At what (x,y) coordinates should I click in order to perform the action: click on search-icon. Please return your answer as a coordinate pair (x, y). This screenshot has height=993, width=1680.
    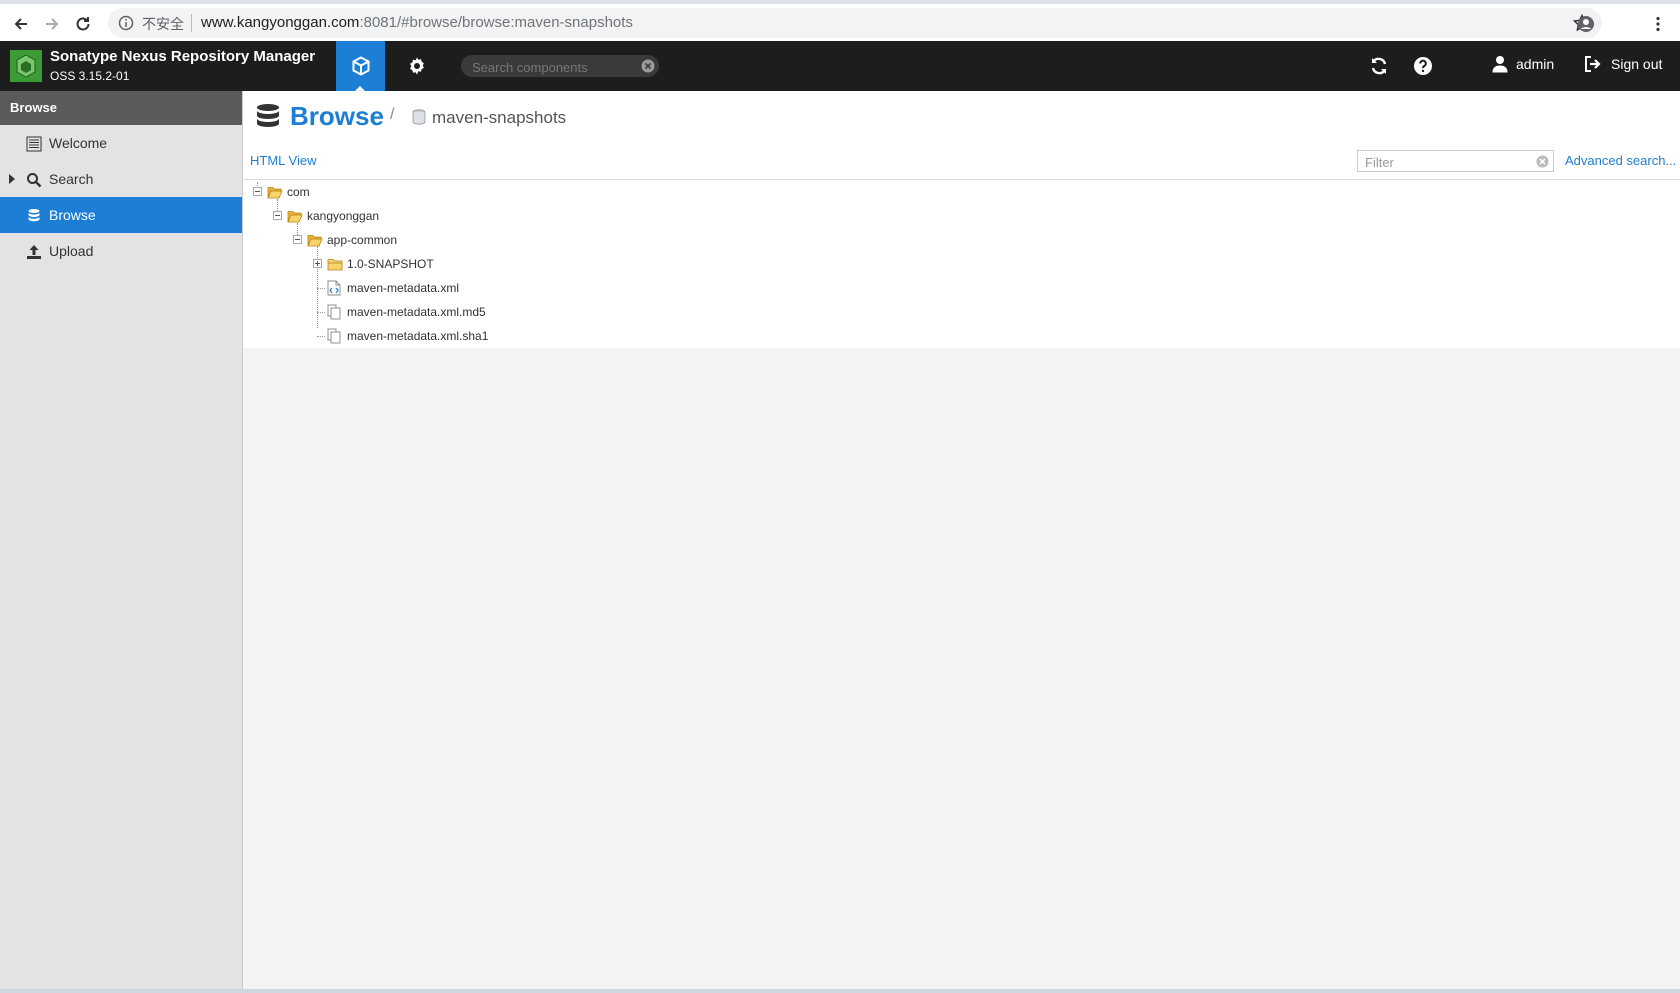
    Looking at the image, I should click on (34, 180).